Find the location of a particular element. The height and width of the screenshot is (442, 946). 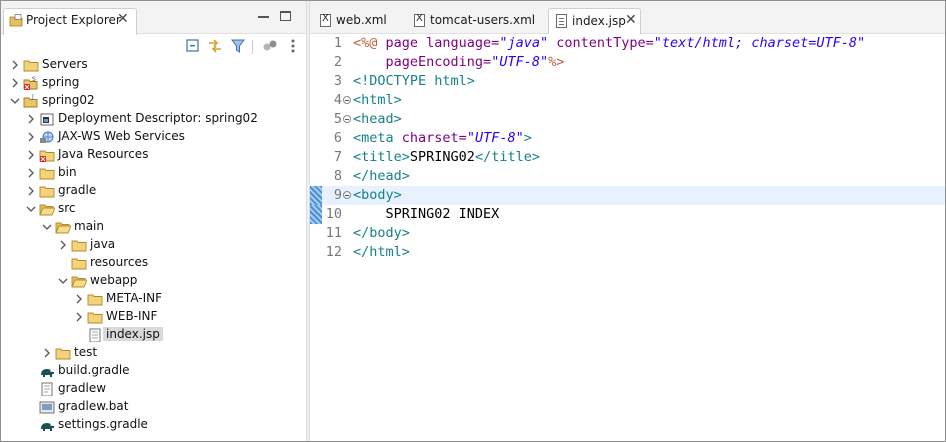

code-token: language= is located at coordinates (463, 43).